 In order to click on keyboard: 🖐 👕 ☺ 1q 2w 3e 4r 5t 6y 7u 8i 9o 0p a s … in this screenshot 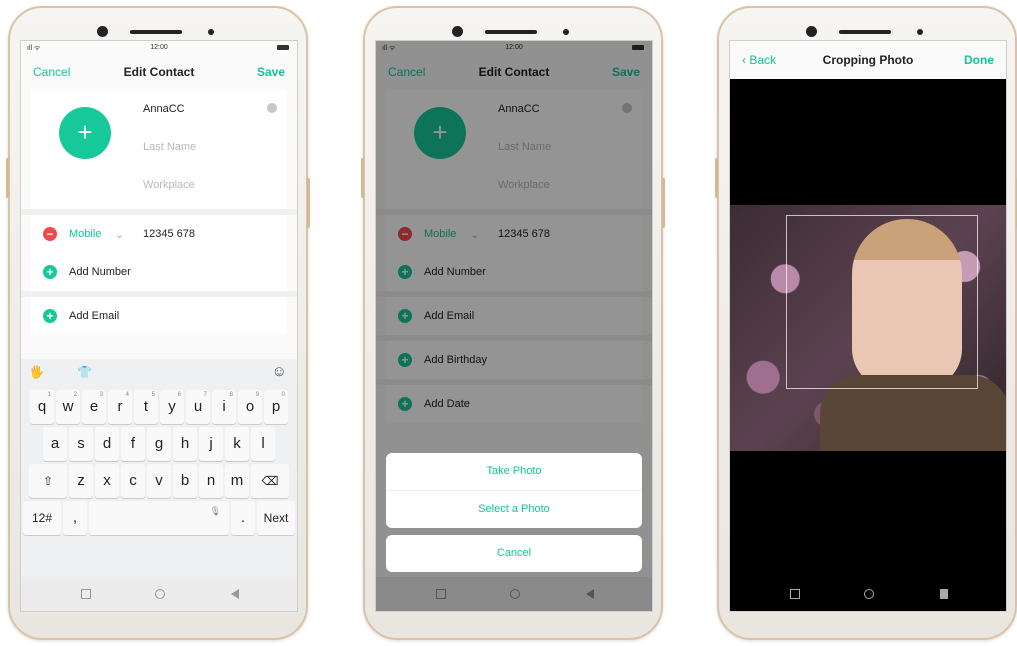, I will do `click(159, 469)`.